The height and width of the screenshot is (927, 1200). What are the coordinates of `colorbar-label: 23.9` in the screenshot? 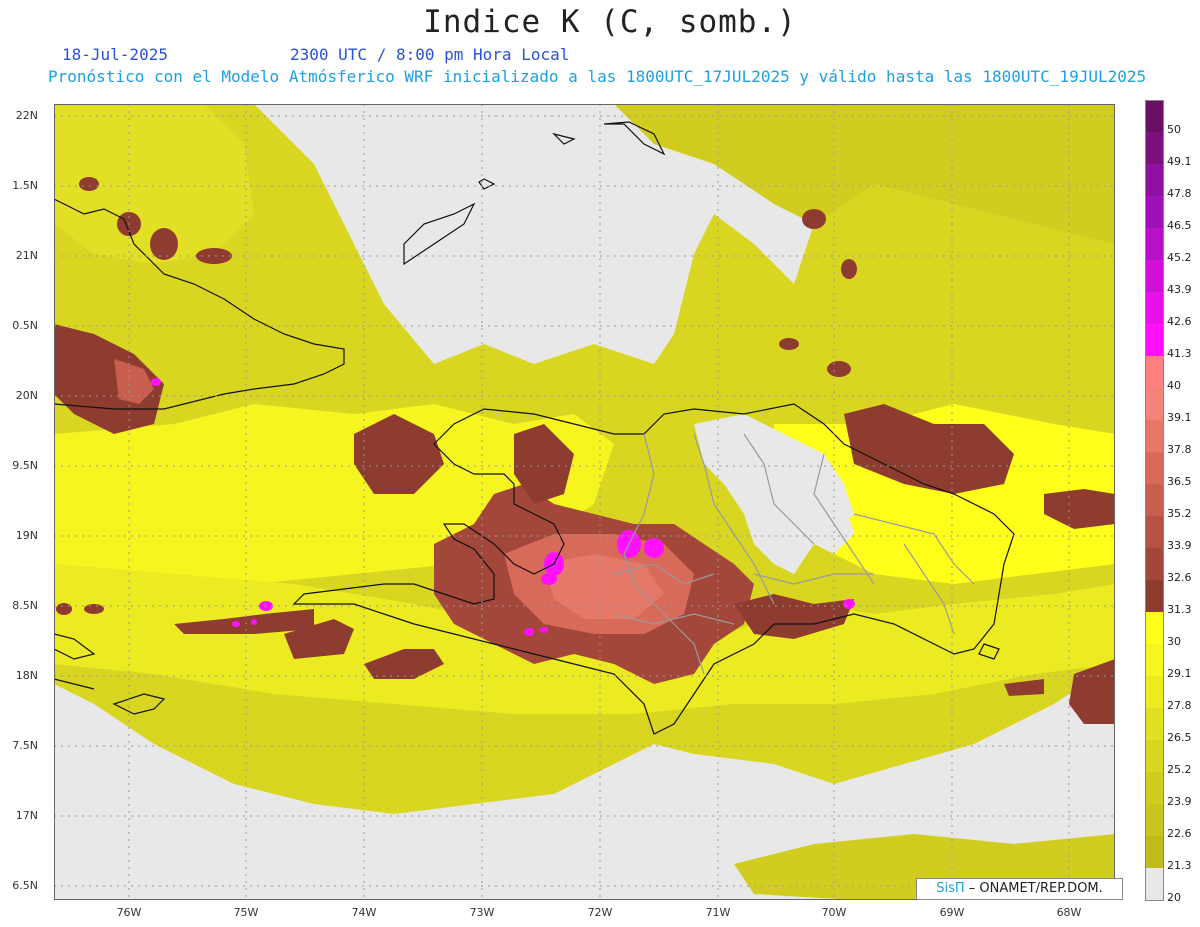 It's located at (1179, 801).